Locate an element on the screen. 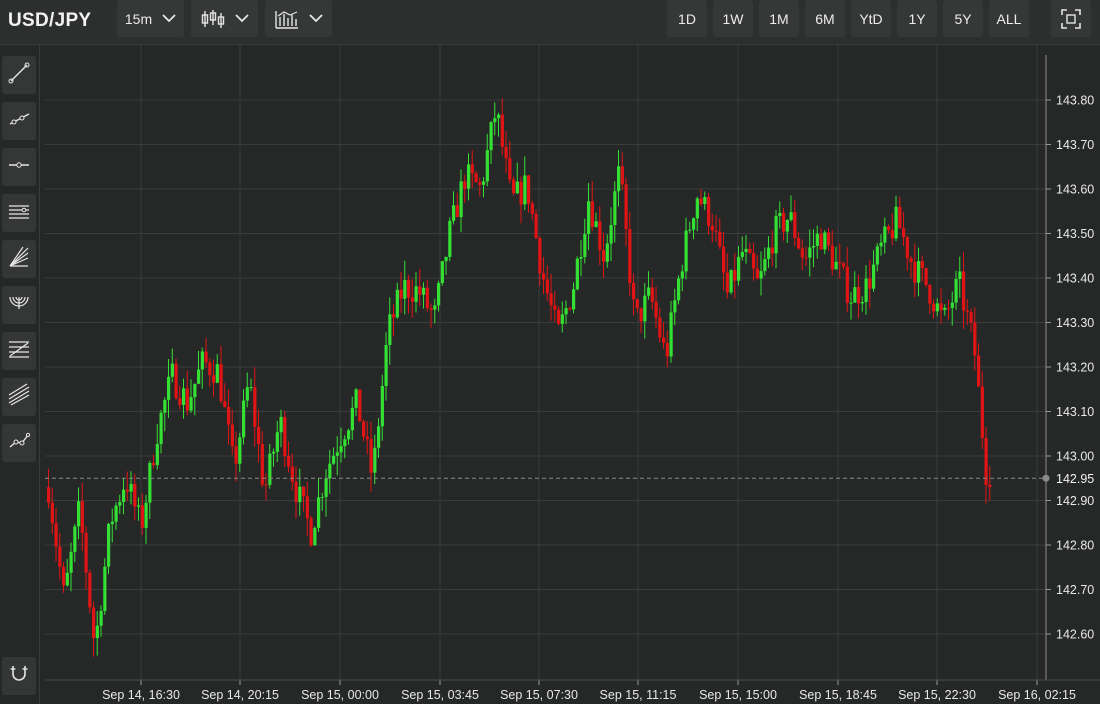  x-tick-label: Sep 15, 22:30 is located at coordinates (937, 695).